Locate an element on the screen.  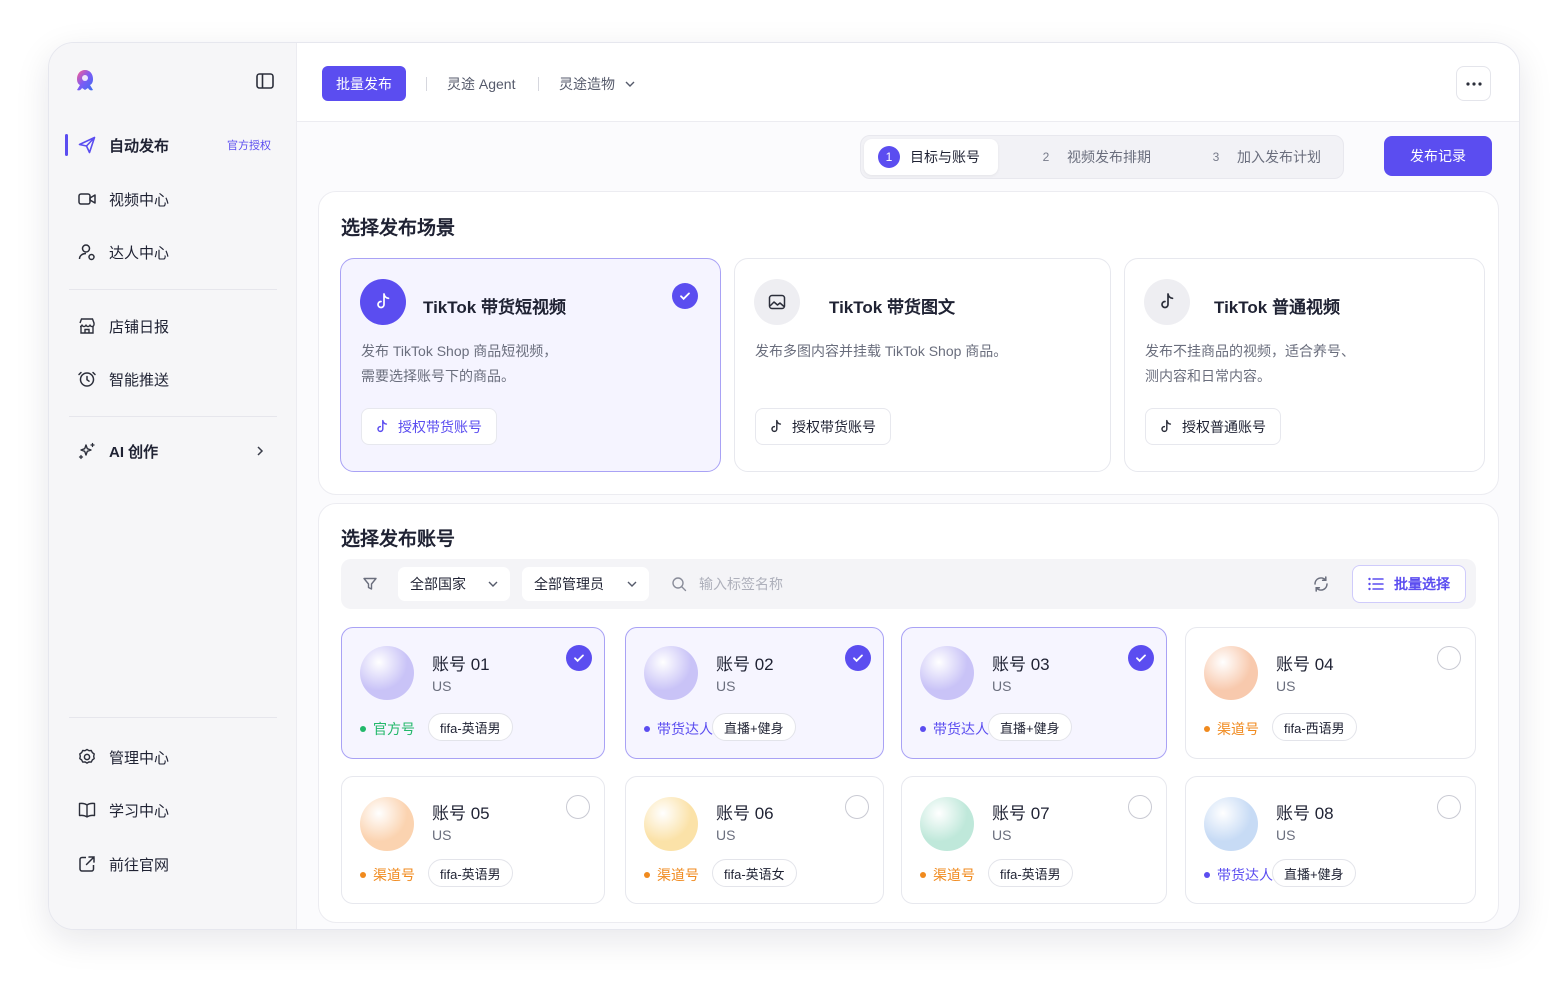
desc-line: 发布 TikTok Shop 商品短视频， is located at coordinates (459, 351).